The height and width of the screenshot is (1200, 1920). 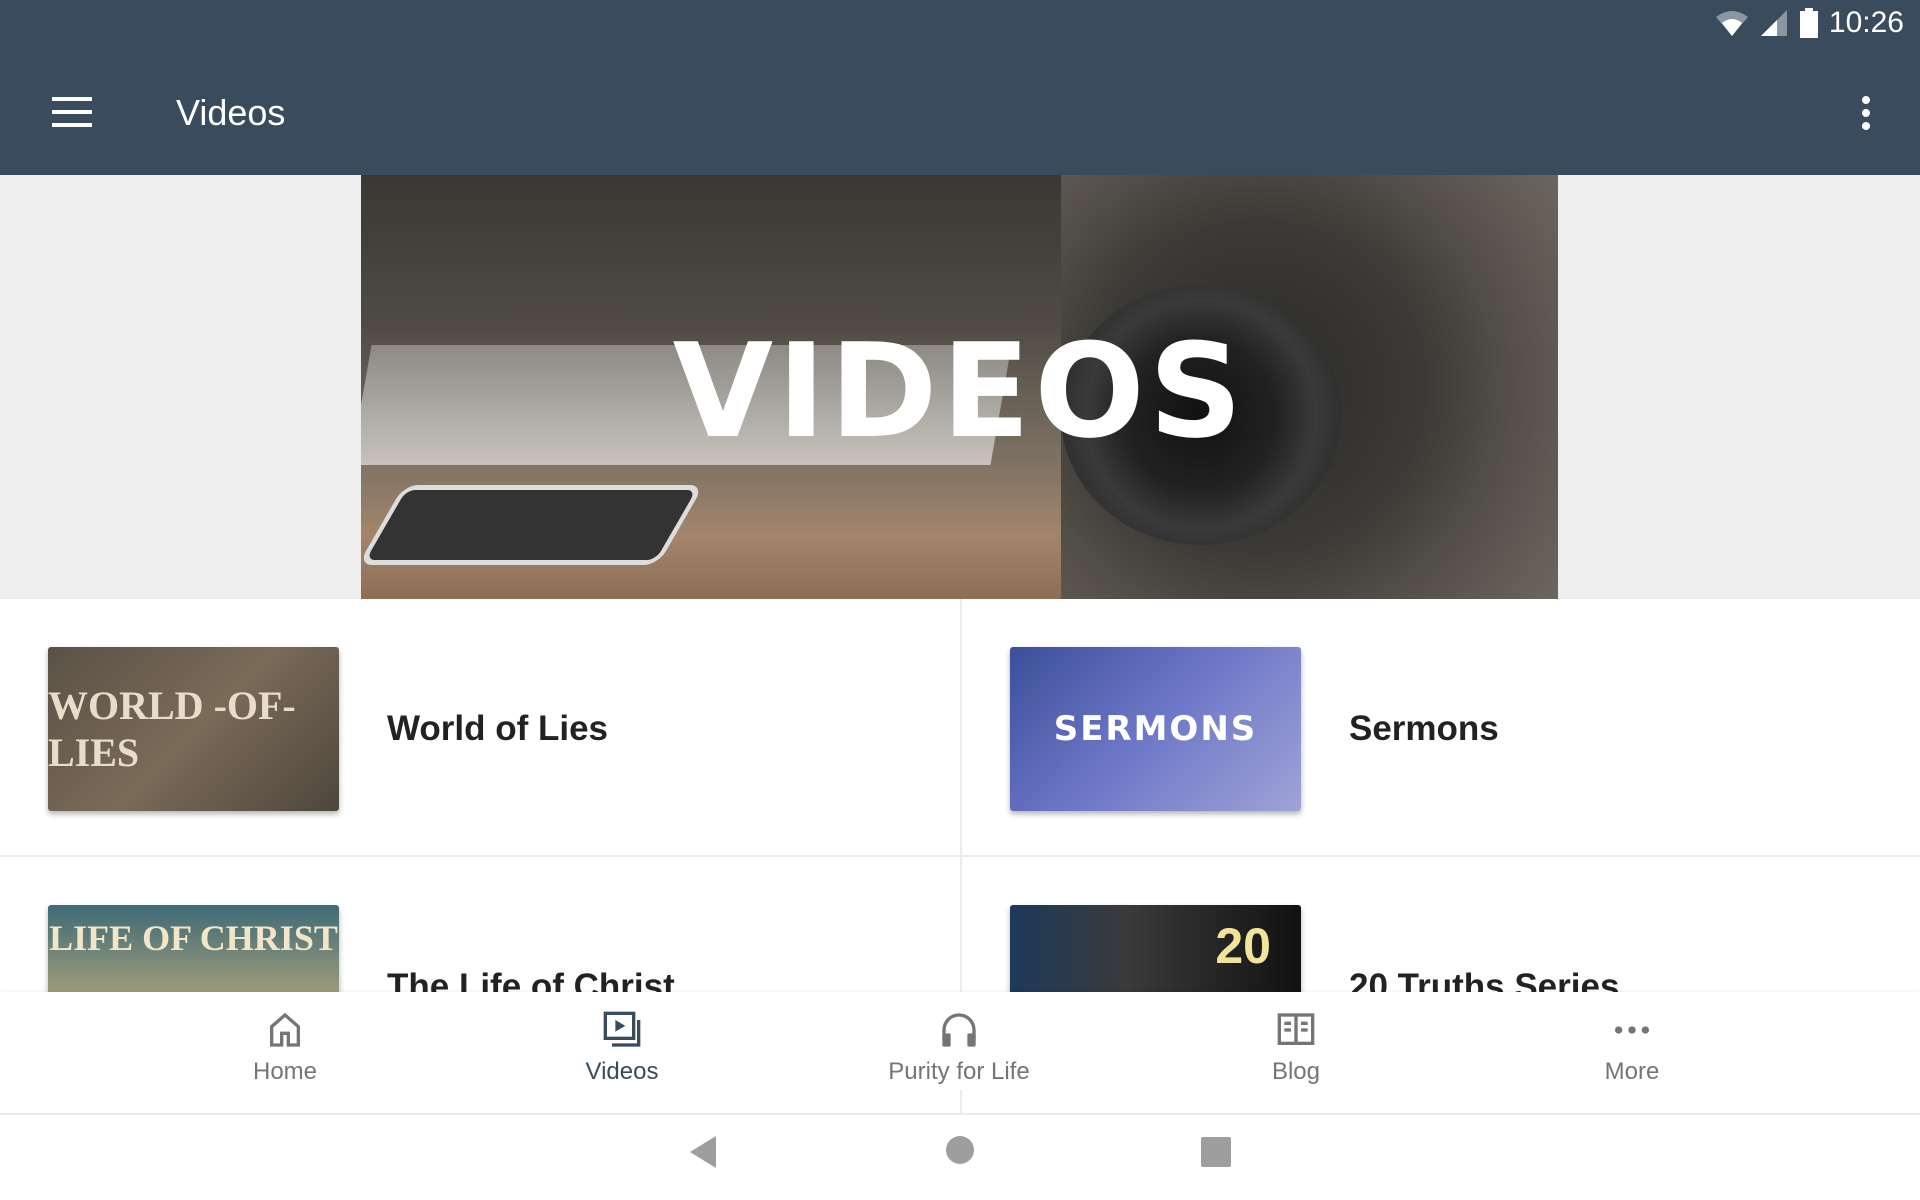 I want to click on list-item-sermons: SERMONS Sermons, so click(x=1440, y=728).